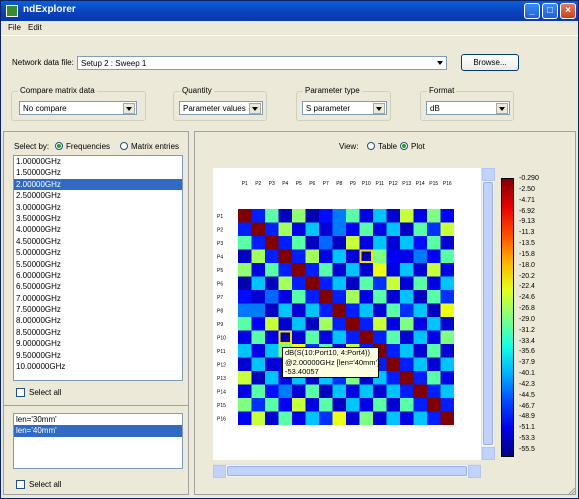  What do you see at coordinates (35, 27) in the screenshot?
I see `menu-edit: Edit` at bounding box center [35, 27].